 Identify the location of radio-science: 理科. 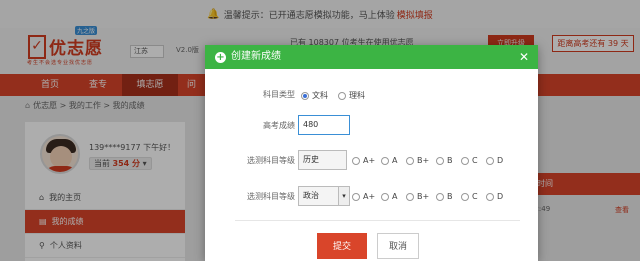
(351, 95).